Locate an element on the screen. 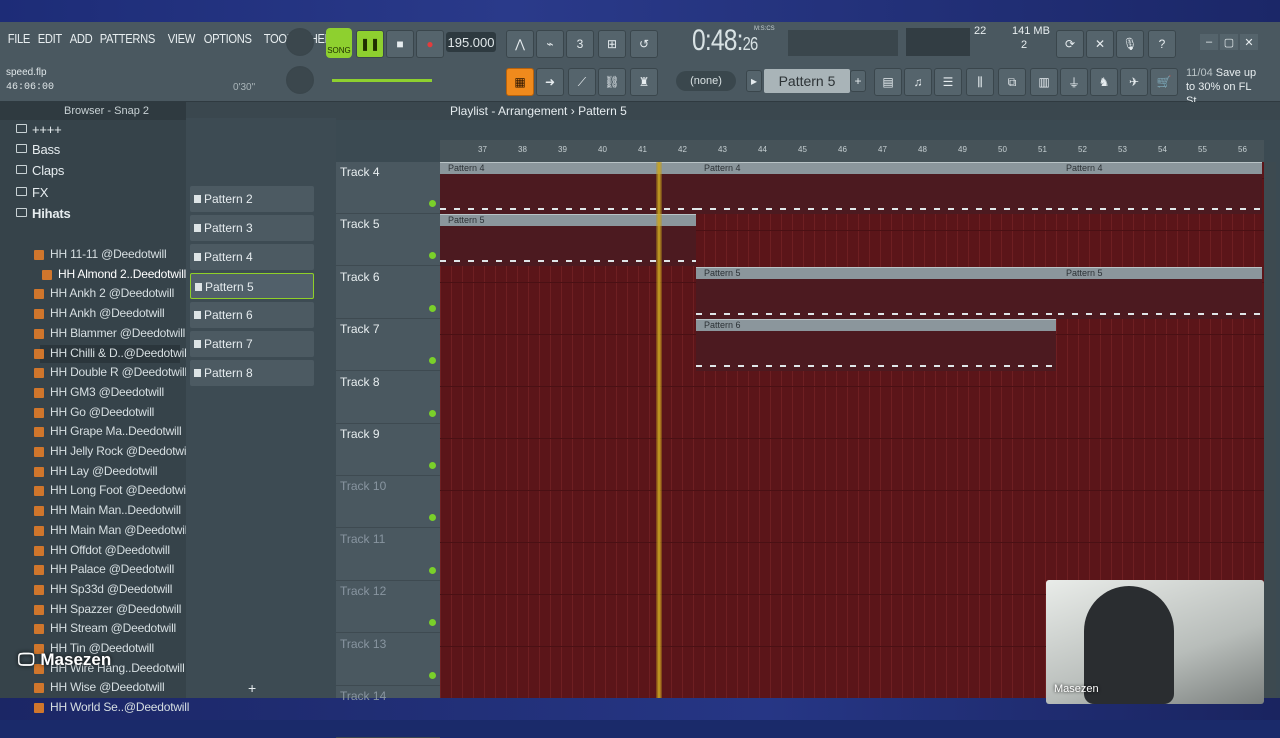 This screenshot has width=1280, height=738. arrow-tool-icon: ➜ is located at coordinates (550, 82).